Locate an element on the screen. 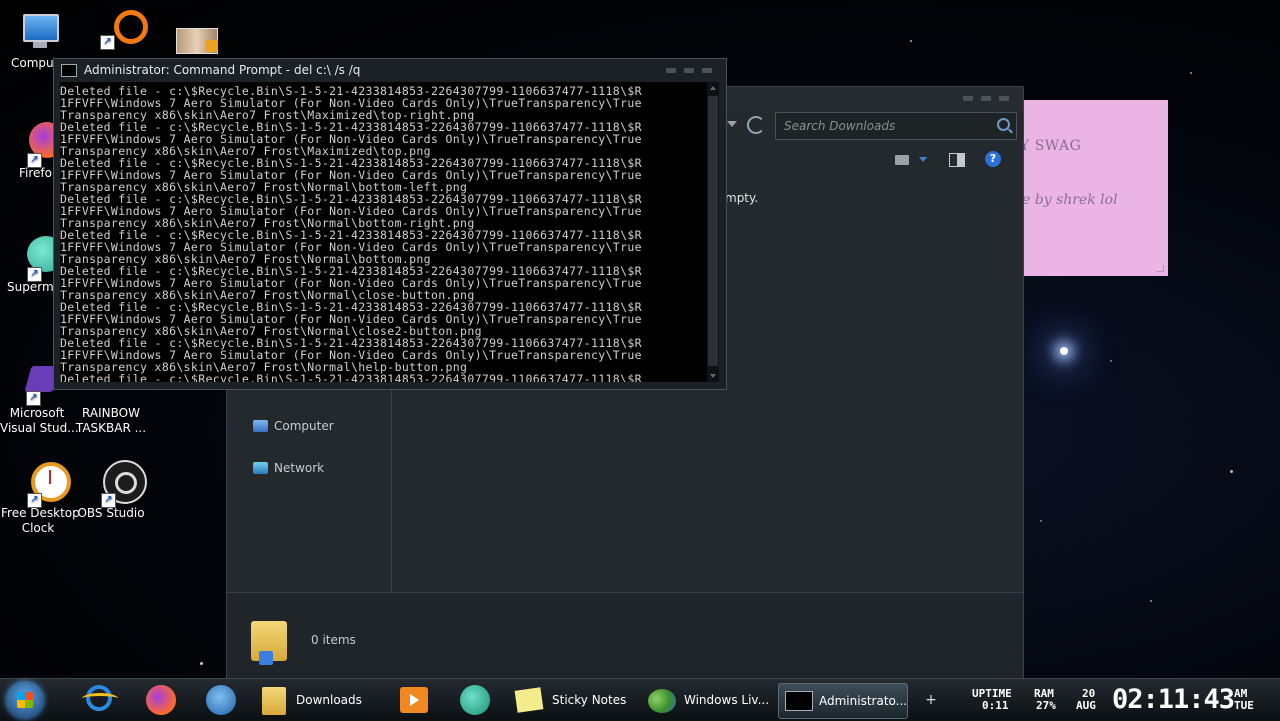 This screenshot has height=721, width=1280. desktop-icon-origin: ↗ is located at coordinates (116, 29).